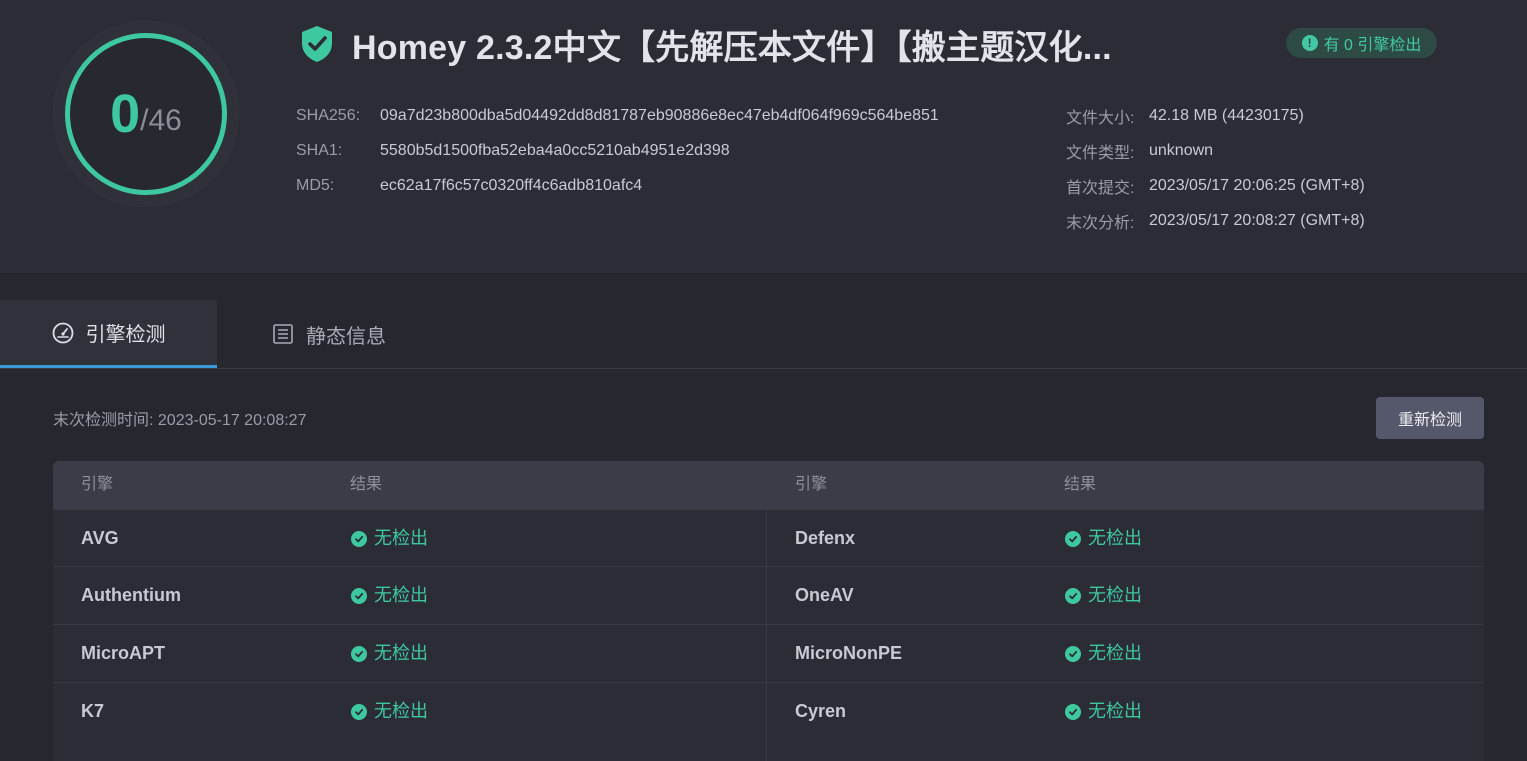 This screenshot has width=1527, height=761. I want to click on hash-value: 5580b5d1500fba52eba4a0cc5210ab4951e2d398, so click(555, 151).